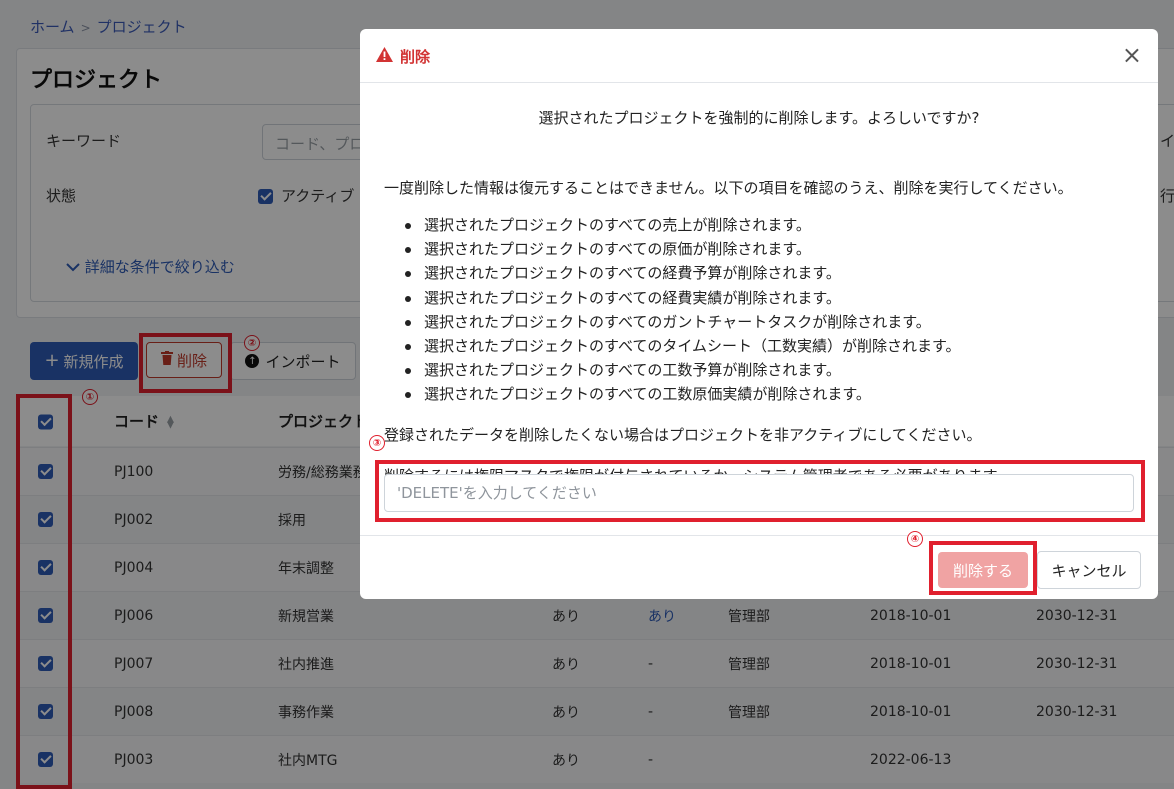 The image size is (1174, 789). What do you see at coordinates (1132, 55) in the screenshot?
I see `close-icon: ×` at bounding box center [1132, 55].